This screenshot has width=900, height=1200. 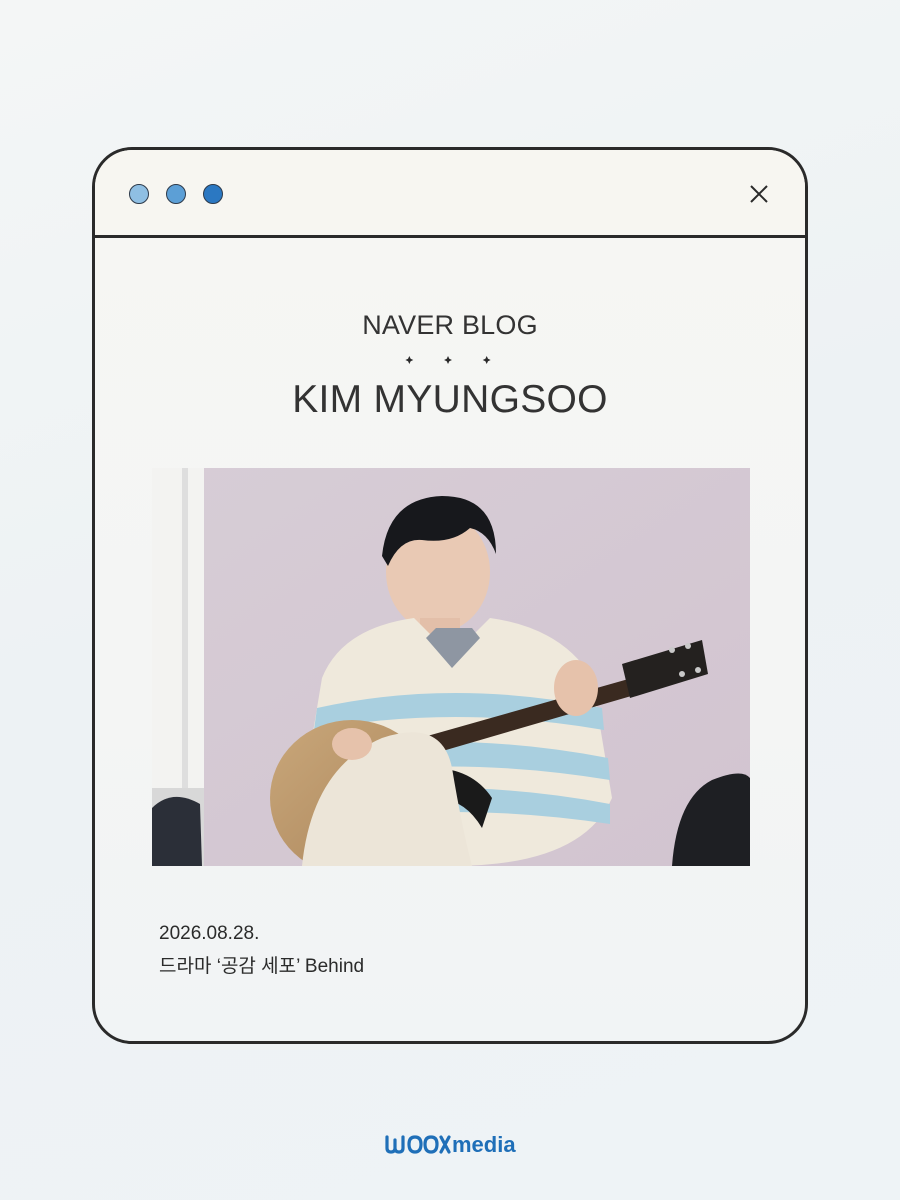 I want to click on window-control-dot-mid, so click(x=176, y=194).